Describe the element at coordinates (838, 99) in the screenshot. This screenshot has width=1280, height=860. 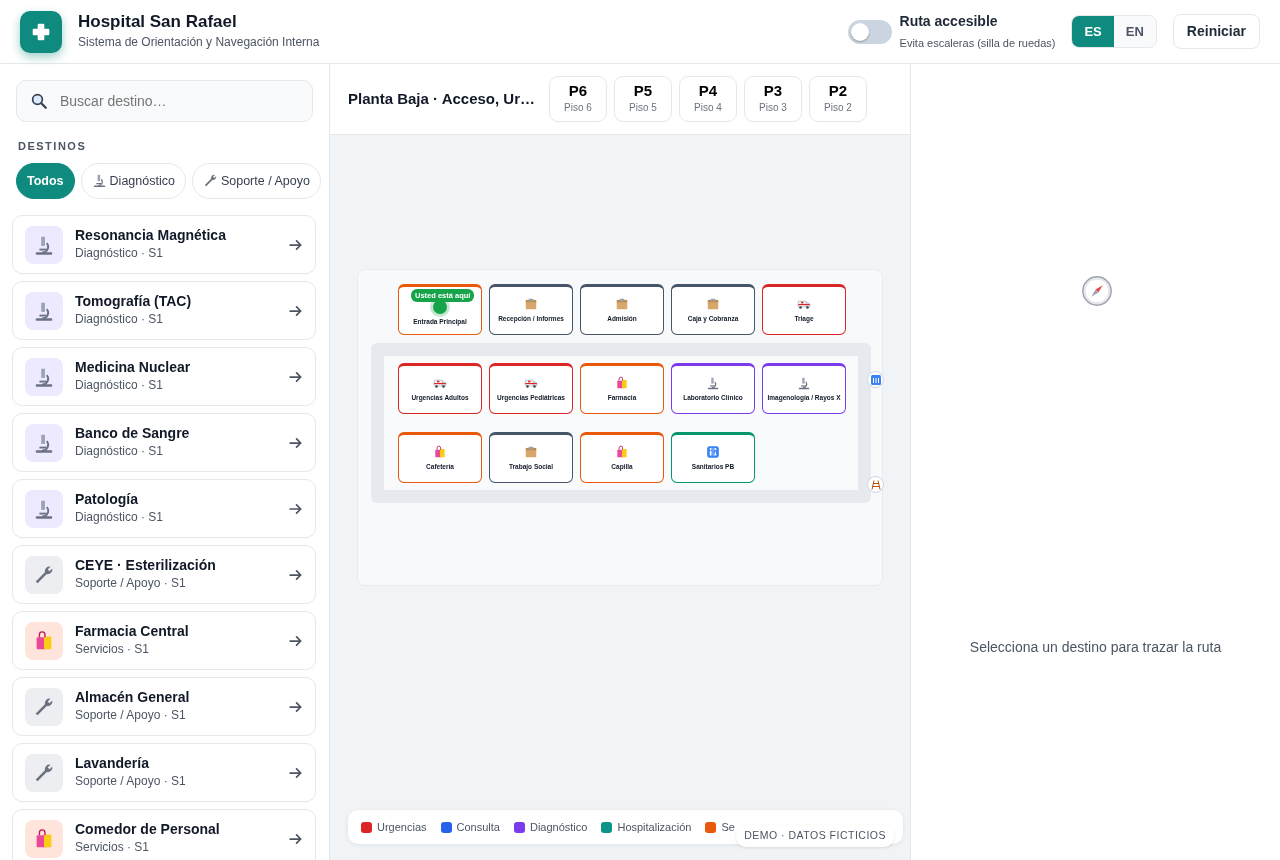
I see `floor-tab: P2 Piso 2` at that location.